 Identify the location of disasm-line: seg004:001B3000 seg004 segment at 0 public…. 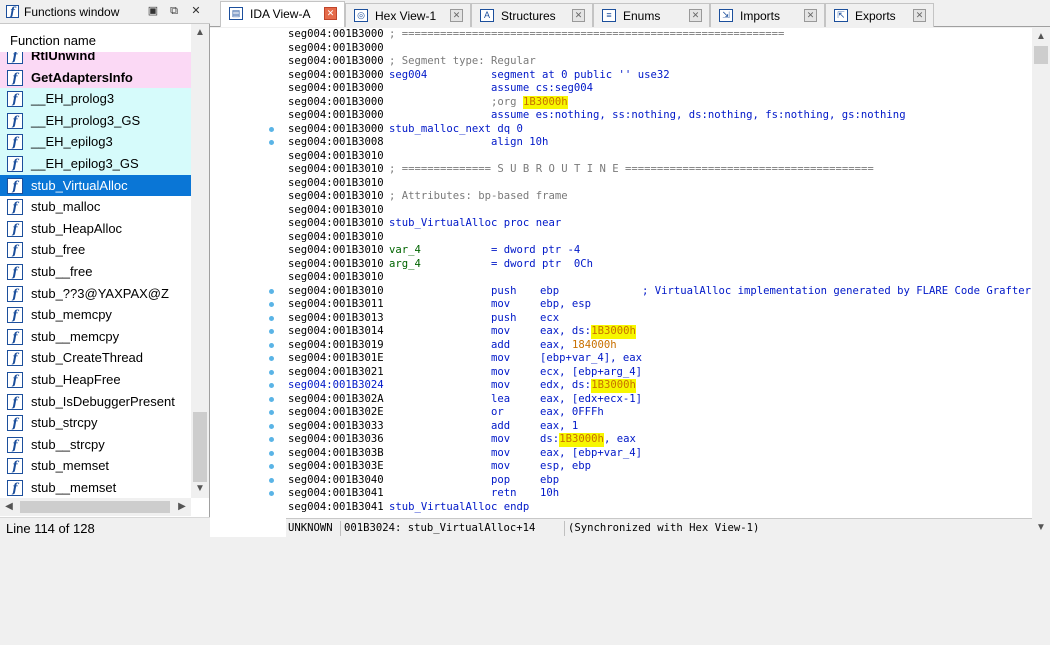
(659, 76).